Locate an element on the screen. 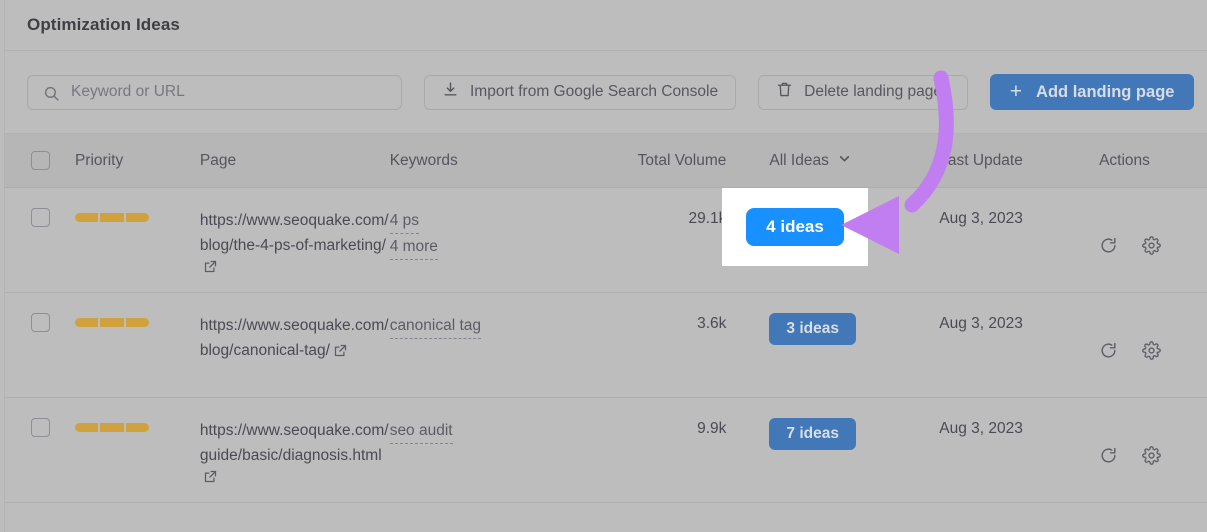 This screenshot has width=1207, height=532. keyword-link: 4 ps is located at coordinates (404, 221).